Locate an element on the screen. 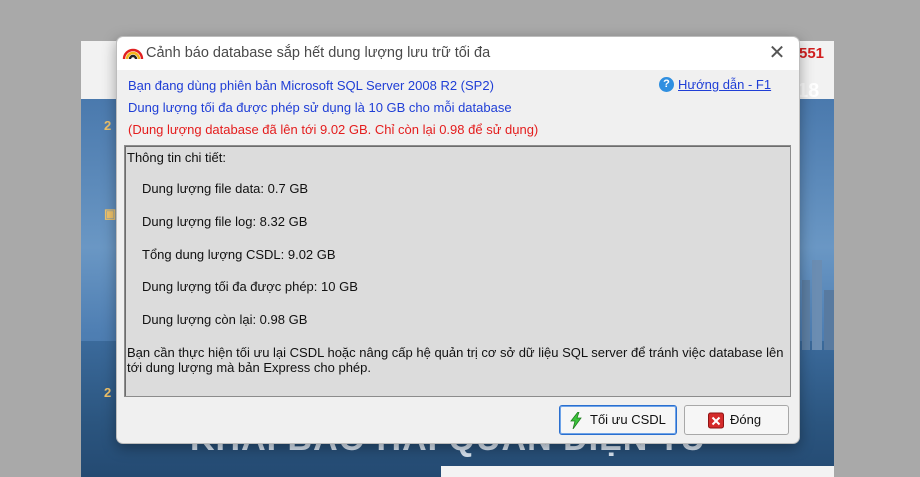  optimize-database-label: Tối ưu CSDL is located at coordinates (628, 419).